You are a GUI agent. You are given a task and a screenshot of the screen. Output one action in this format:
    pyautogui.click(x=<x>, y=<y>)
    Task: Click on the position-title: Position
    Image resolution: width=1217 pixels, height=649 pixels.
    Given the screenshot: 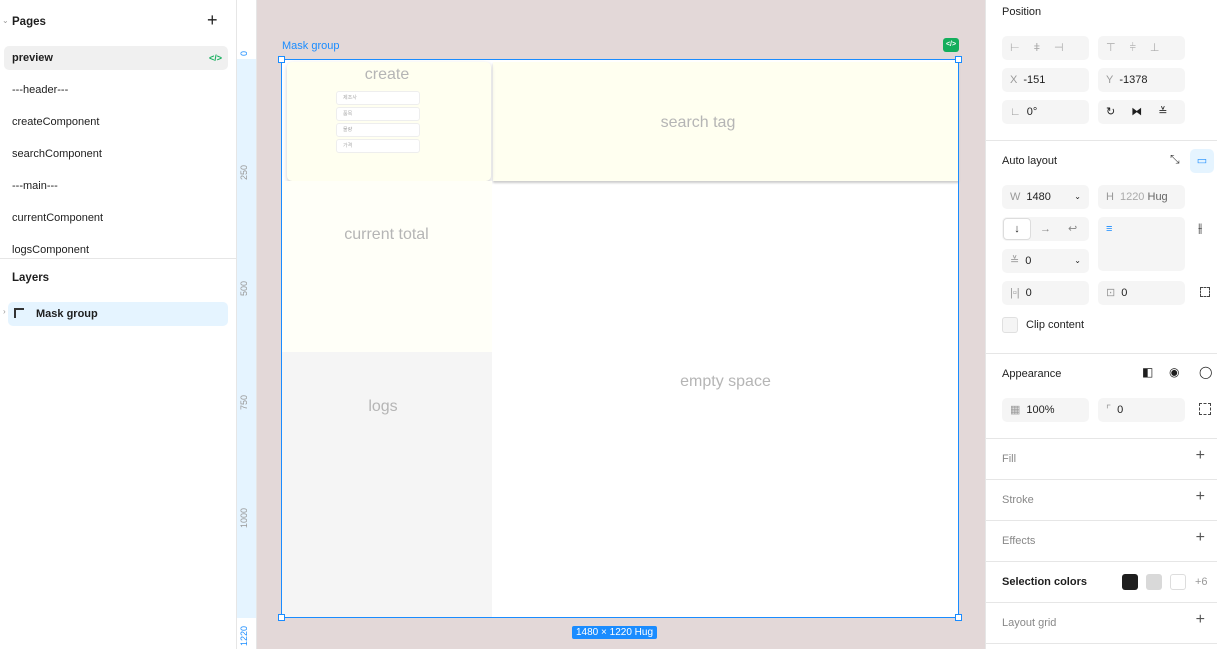 What is the action you would take?
    pyautogui.click(x=1022, y=12)
    